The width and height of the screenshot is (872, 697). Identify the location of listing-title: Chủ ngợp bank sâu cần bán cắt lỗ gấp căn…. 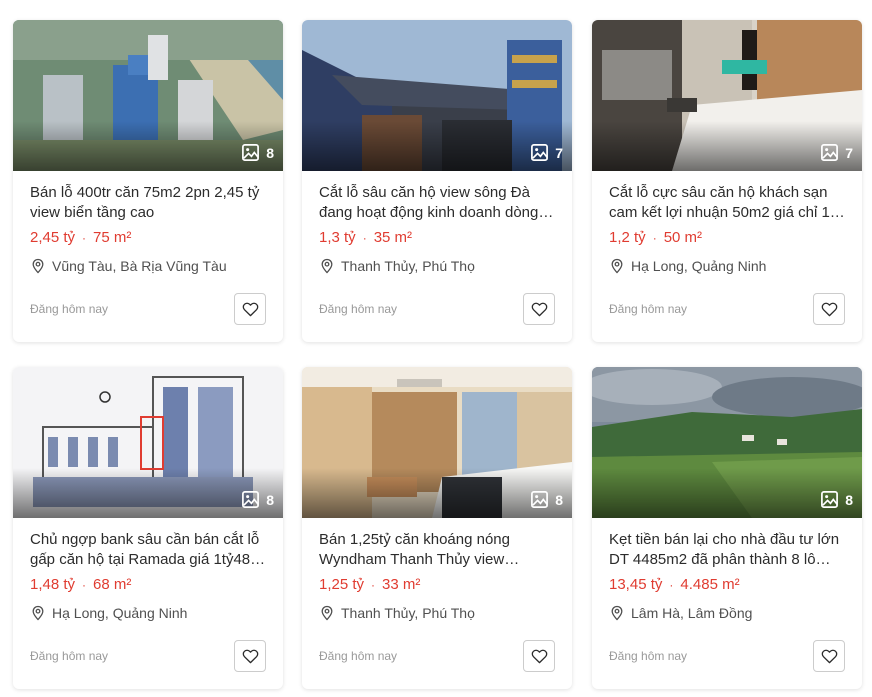
(148, 550).